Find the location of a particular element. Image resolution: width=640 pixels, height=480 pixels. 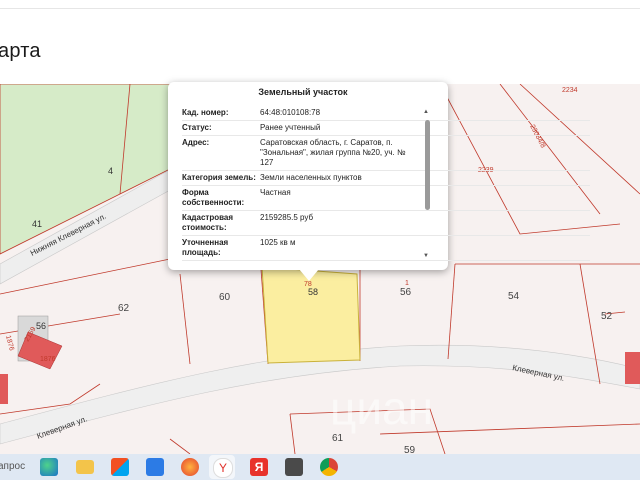

info-key: Кадастровая стоимость: is located at coordinates (208, 222).